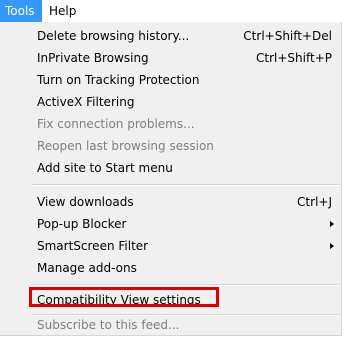 Image resolution: width=344 pixels, height=337 pixels. What do you see at coordinates (294, 58) in the screenshot?
I see `menu-item-shortcut: Ctrl+Shift+P` at bounding box center [294, 58].